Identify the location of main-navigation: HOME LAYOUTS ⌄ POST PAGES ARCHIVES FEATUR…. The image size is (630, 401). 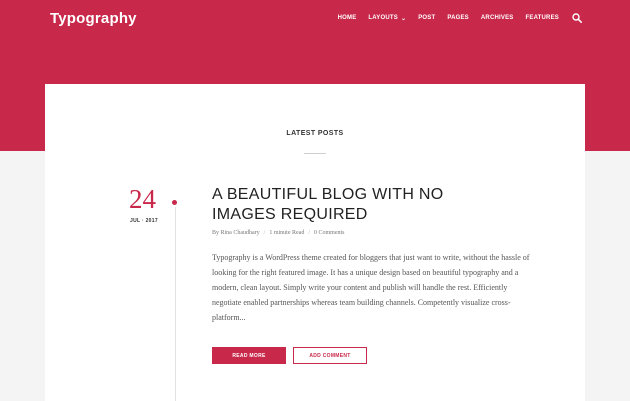
(454, 18).